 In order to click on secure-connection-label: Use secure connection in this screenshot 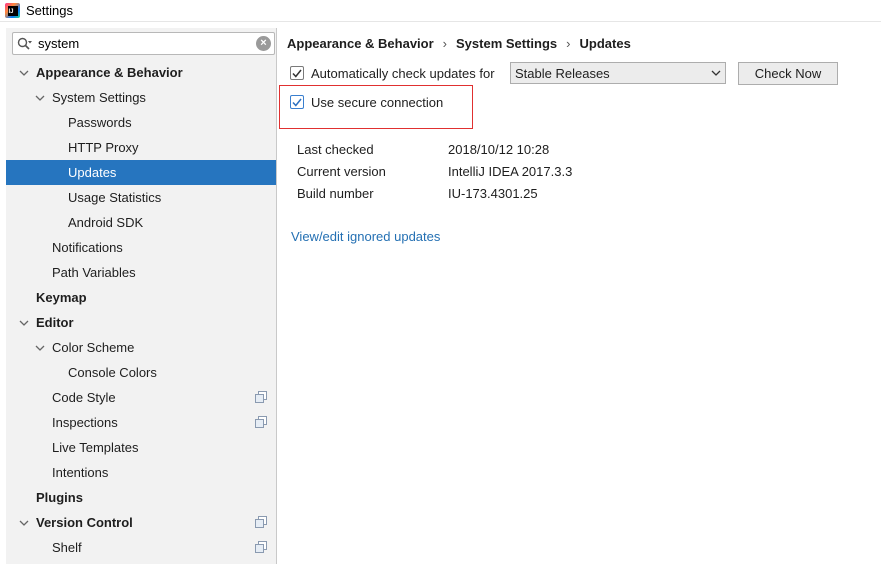, I will do `click(377, 102)`.